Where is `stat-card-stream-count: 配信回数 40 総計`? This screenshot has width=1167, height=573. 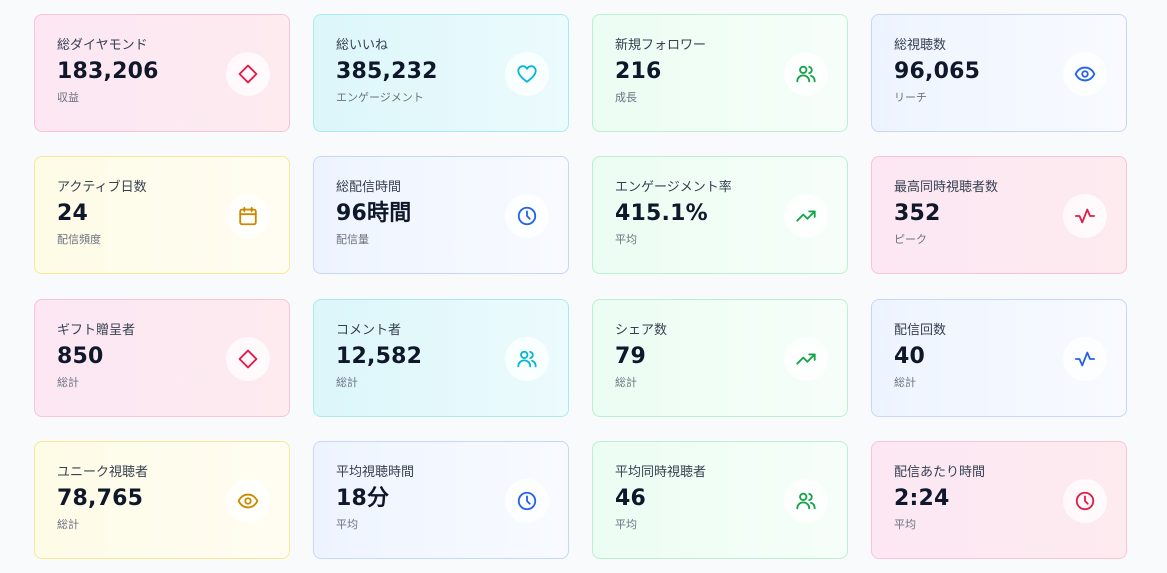
stat-card-stream-count: 配信回数 40 総計 is located at coordinates (999, 358).